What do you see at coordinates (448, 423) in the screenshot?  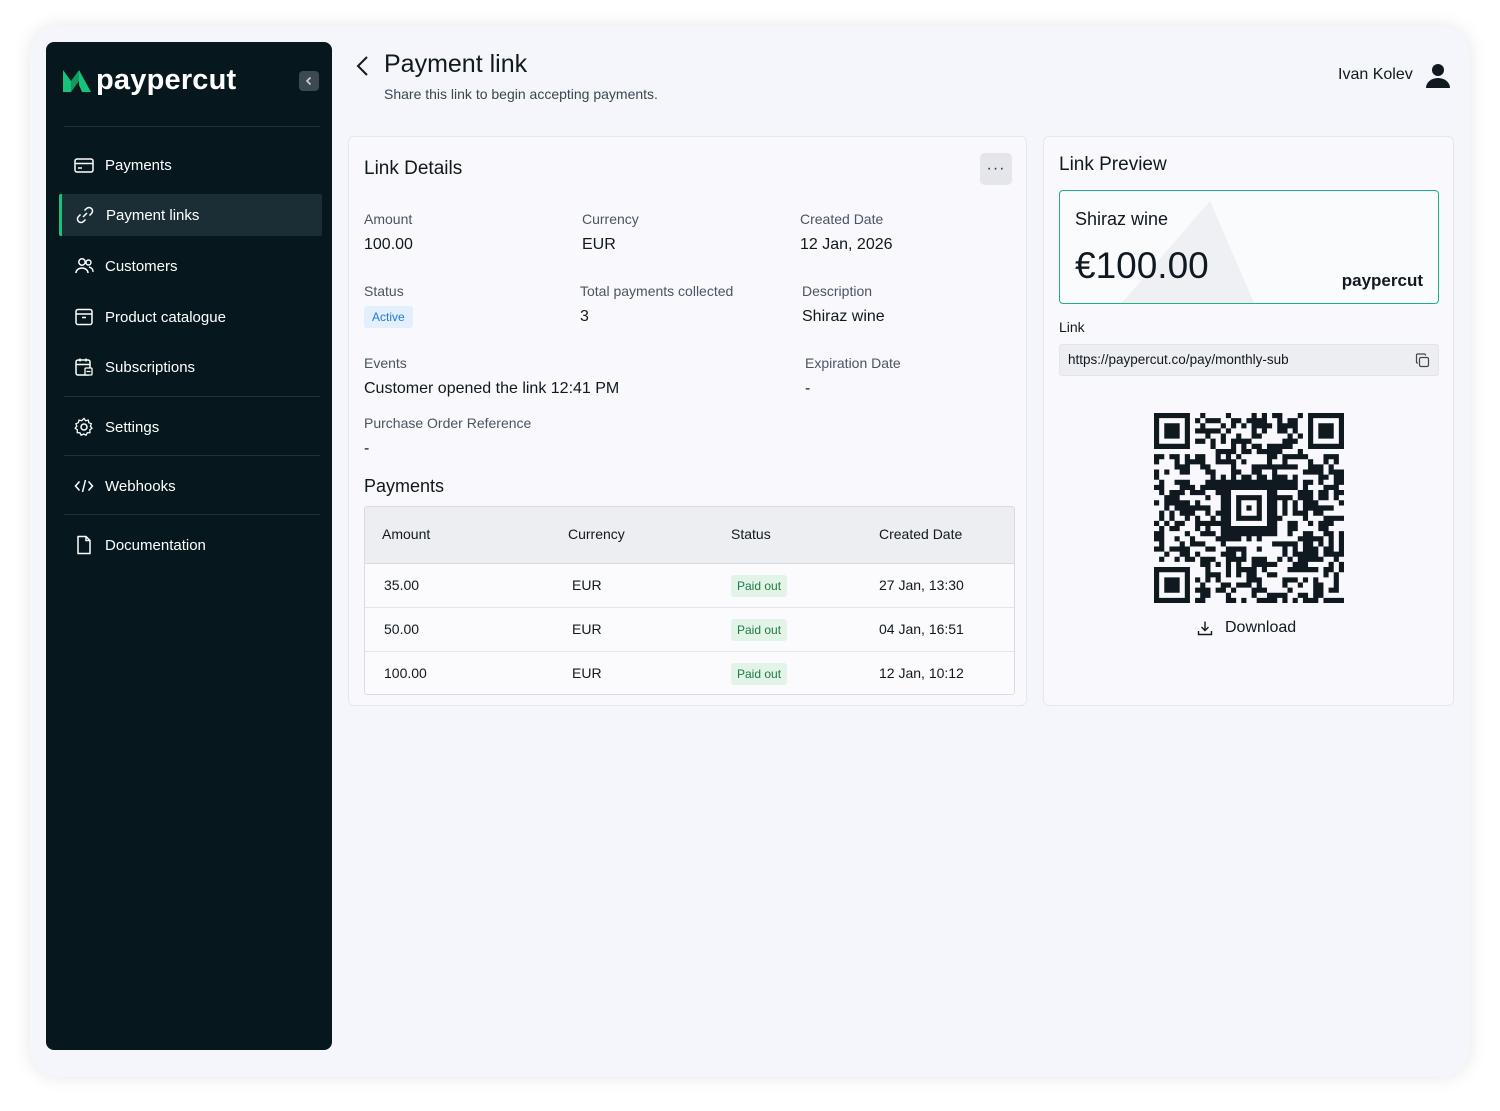 I see `po-reference-label: Purchase Order Reference` at bounding box center [448, 423].